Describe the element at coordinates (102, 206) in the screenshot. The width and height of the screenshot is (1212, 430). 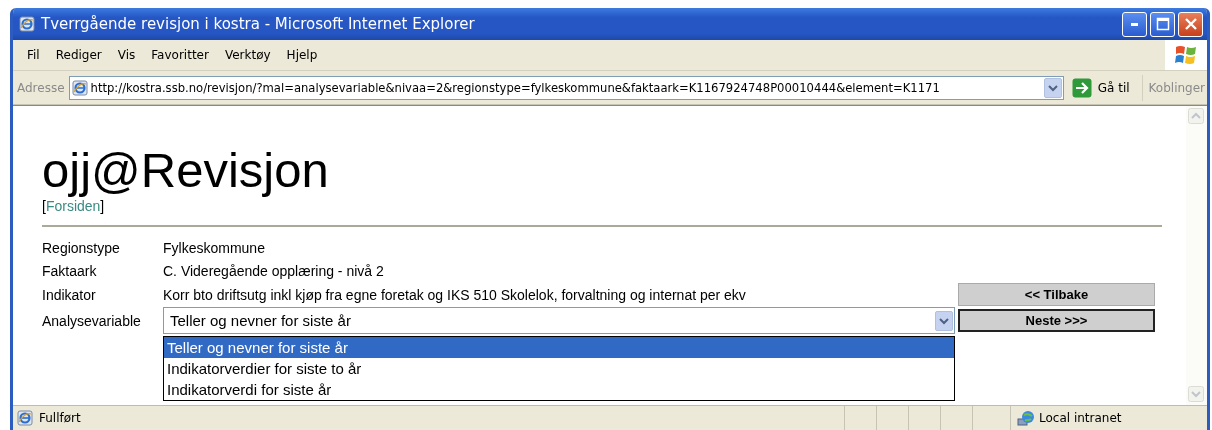
I see `bracket: ]` at that location.